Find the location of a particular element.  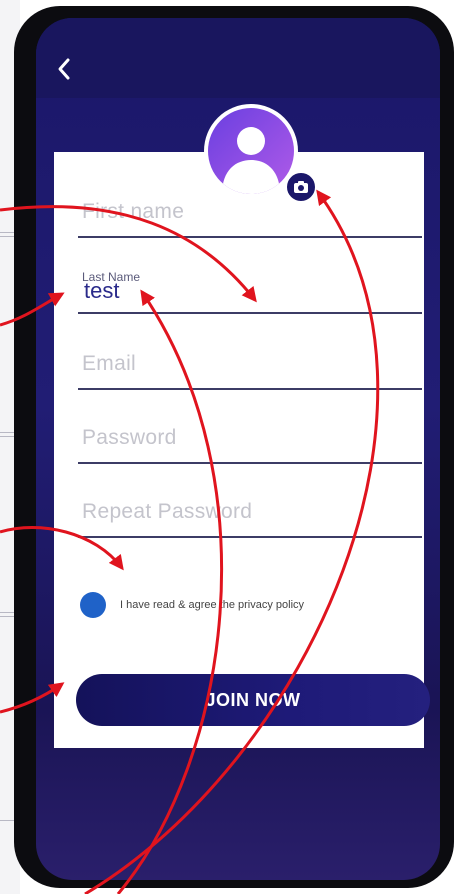

back-button is located at coordinates (65, 69).